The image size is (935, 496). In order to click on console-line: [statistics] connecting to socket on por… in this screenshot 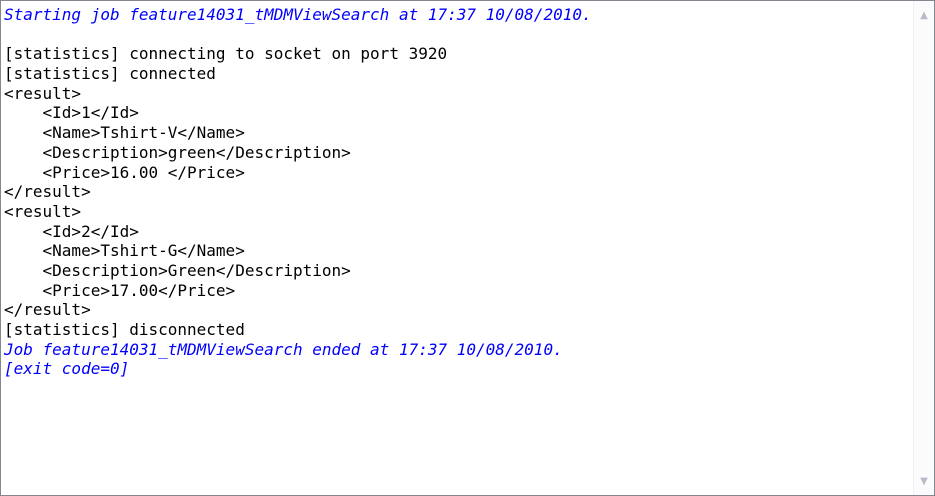, I will do `click(226, 54)`.